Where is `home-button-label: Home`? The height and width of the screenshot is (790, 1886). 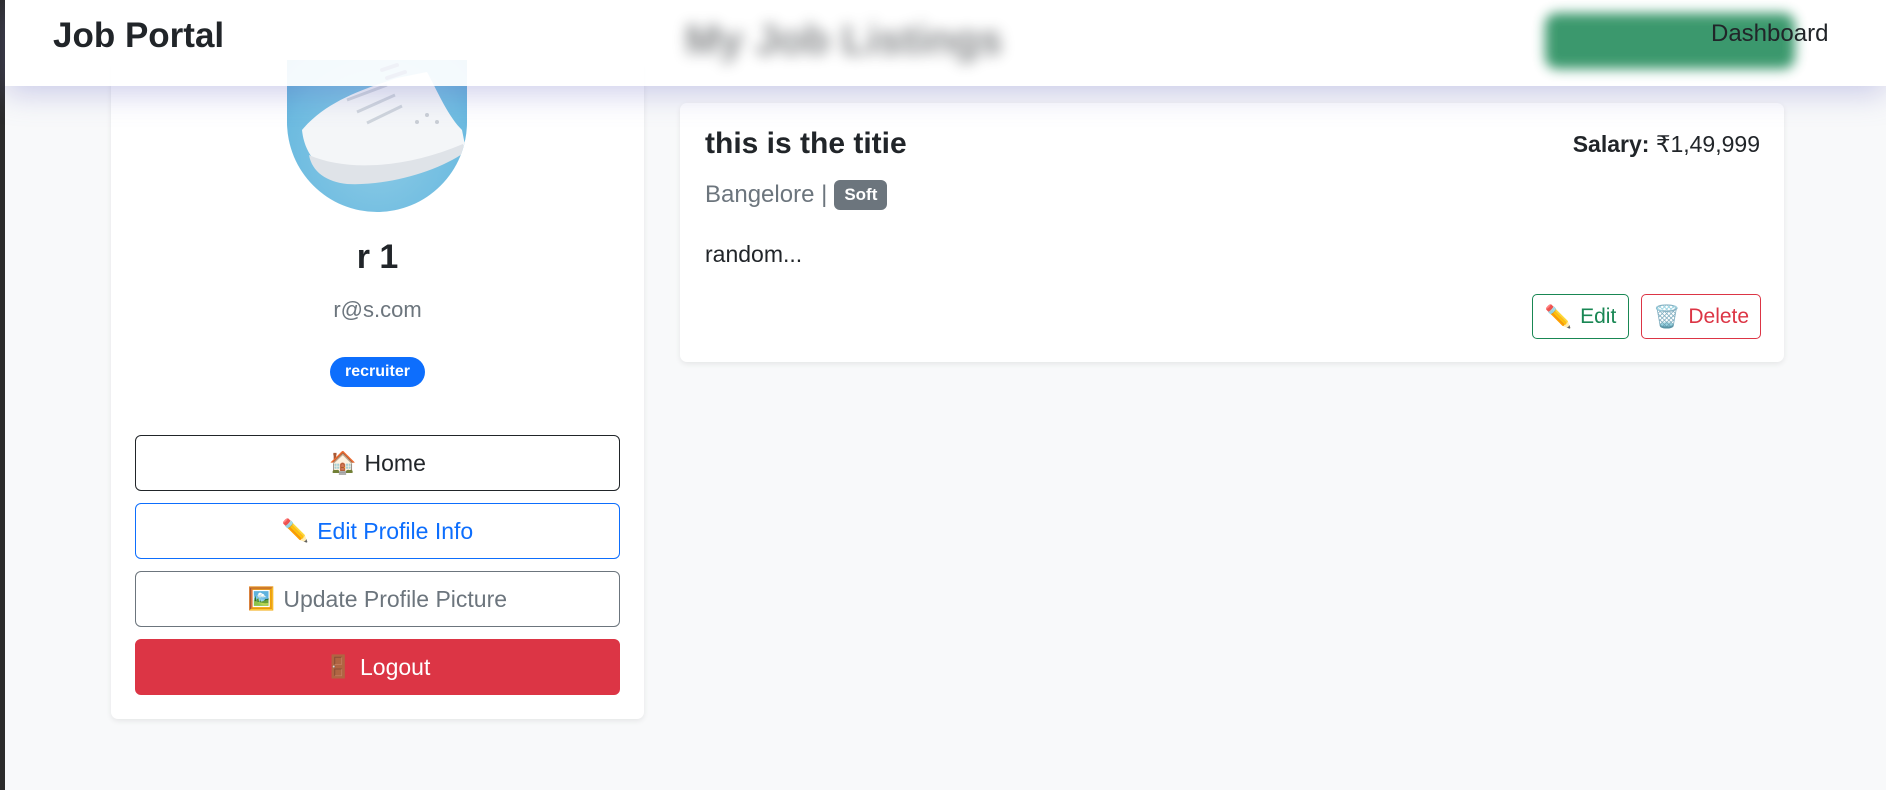 home-button-label: Home is located at coordinates (395, 462).